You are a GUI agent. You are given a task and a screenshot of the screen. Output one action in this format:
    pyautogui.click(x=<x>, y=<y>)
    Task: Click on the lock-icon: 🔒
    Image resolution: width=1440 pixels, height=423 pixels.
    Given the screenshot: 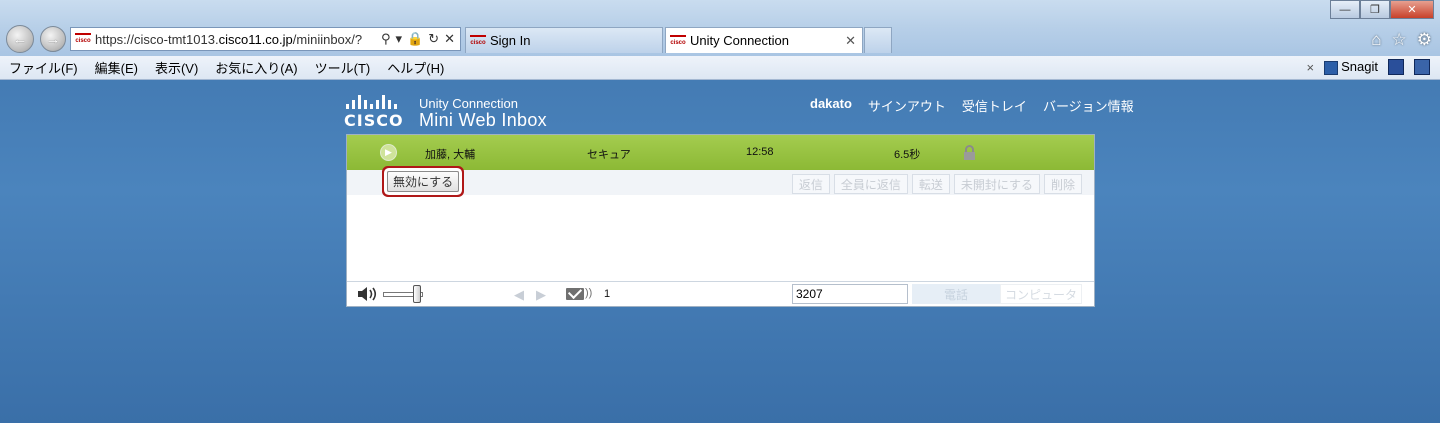 What is the action you would take?
    pyautogui.click(x=415, y=39)
    